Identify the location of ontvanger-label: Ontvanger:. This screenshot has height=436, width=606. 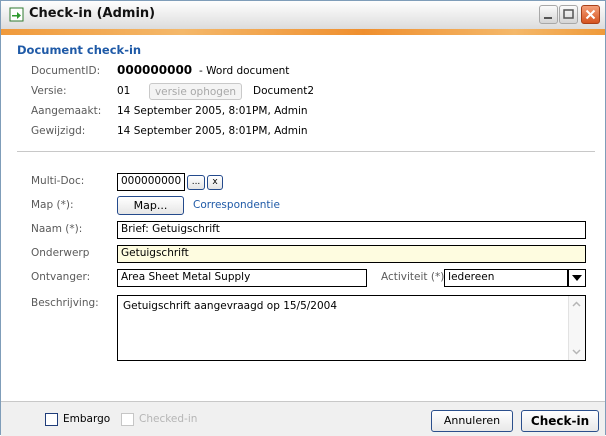
(61, 277).